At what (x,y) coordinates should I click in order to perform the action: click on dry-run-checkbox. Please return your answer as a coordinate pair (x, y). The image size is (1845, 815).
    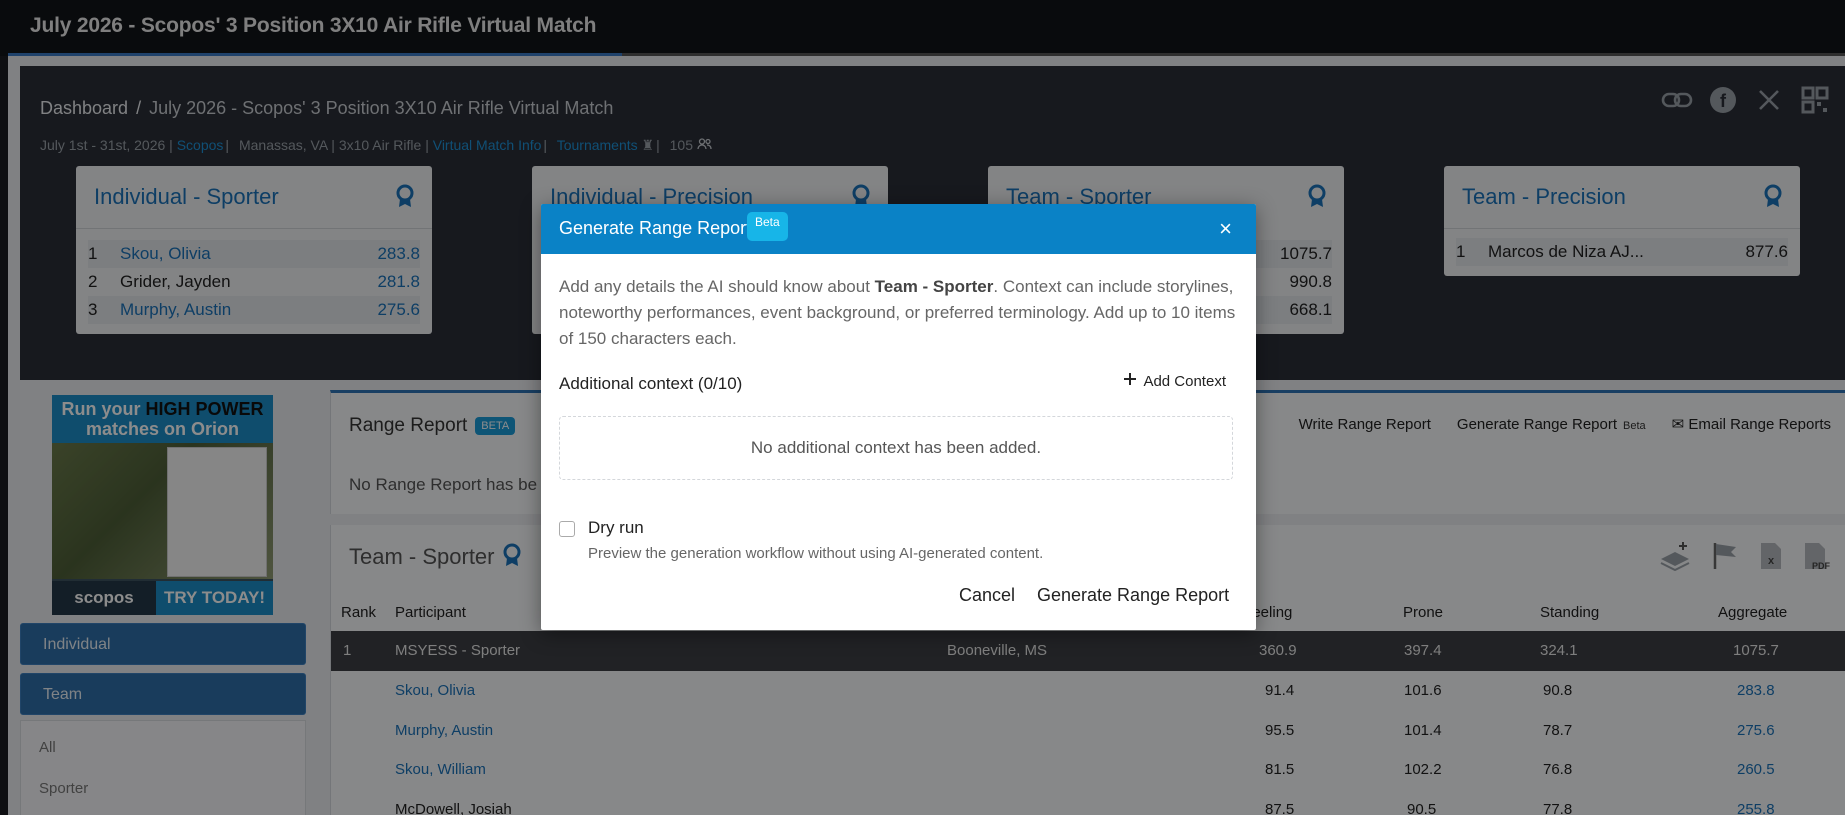
    Looking at the image, I should click on (567, 529).